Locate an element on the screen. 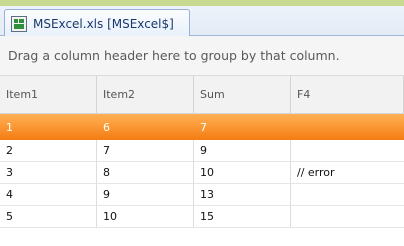 This screenshot has height=246, width=404. excel-sheet-icon is located at coordinates (19, 23).